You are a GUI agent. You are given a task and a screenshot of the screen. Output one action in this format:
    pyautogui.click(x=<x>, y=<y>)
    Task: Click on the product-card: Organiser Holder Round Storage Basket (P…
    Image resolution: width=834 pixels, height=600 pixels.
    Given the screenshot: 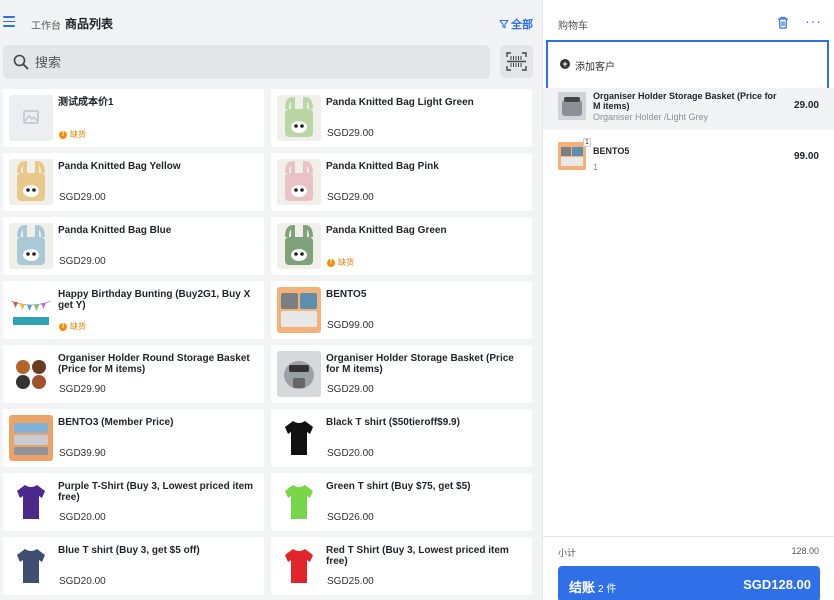 What is the action you would take?
    pyautogui.click(x=133, y=374)
    